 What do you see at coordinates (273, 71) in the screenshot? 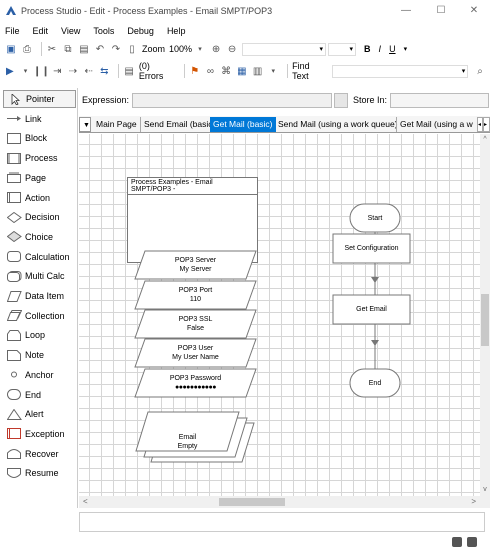
I see `panels-dropdown-icon: ▾` at bounding box center [273, 71].